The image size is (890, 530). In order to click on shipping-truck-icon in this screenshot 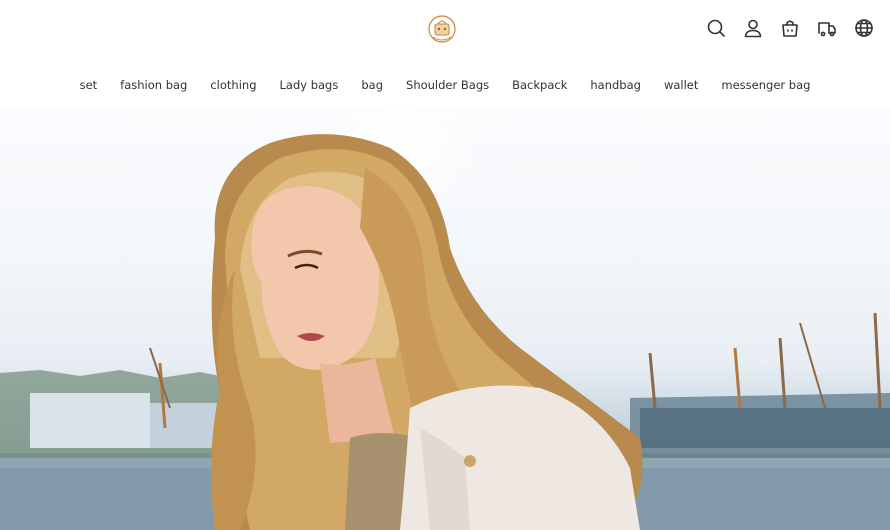, I will do `click(827, 28)`.